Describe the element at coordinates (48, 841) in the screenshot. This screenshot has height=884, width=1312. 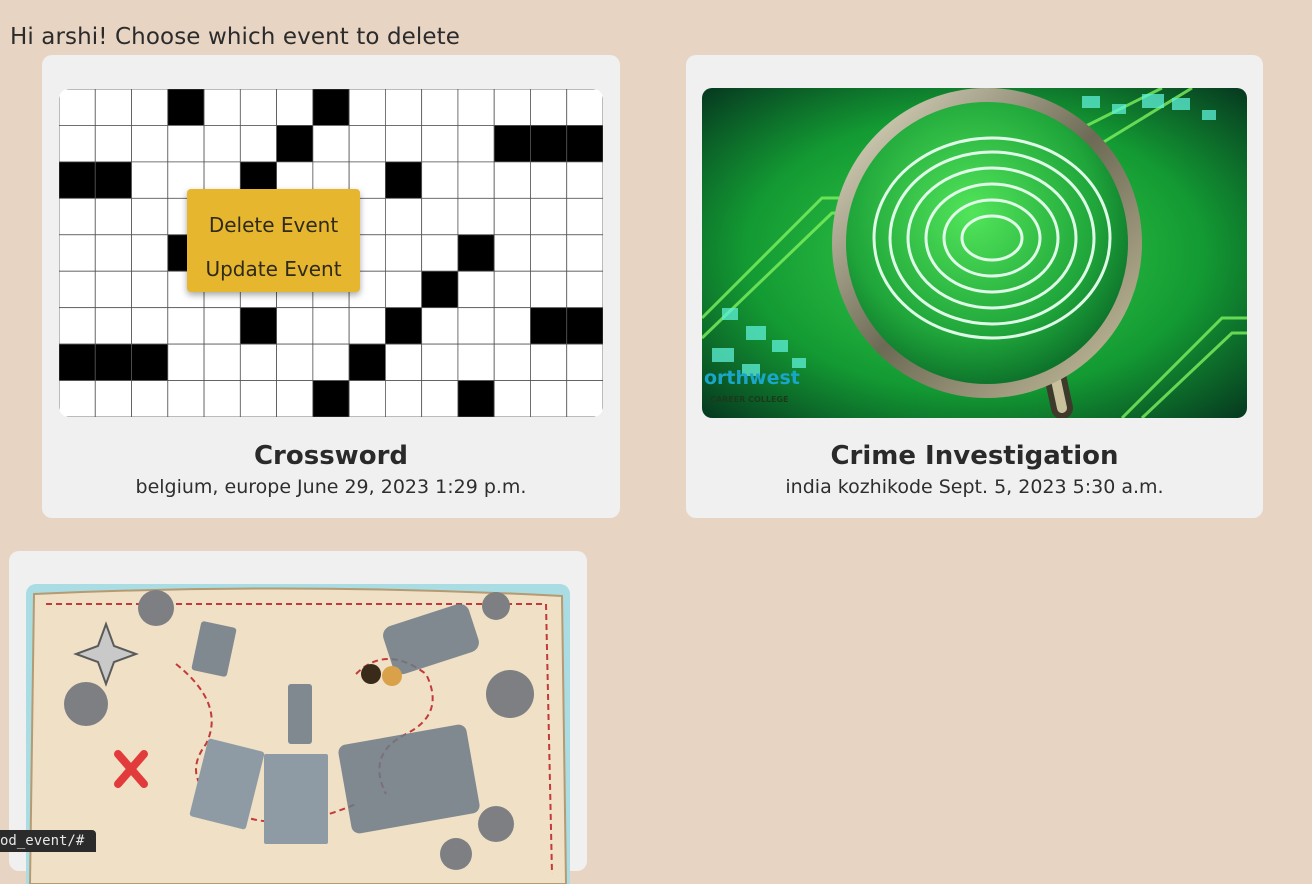
I see `status-bar-url: od_event/#` at that location.